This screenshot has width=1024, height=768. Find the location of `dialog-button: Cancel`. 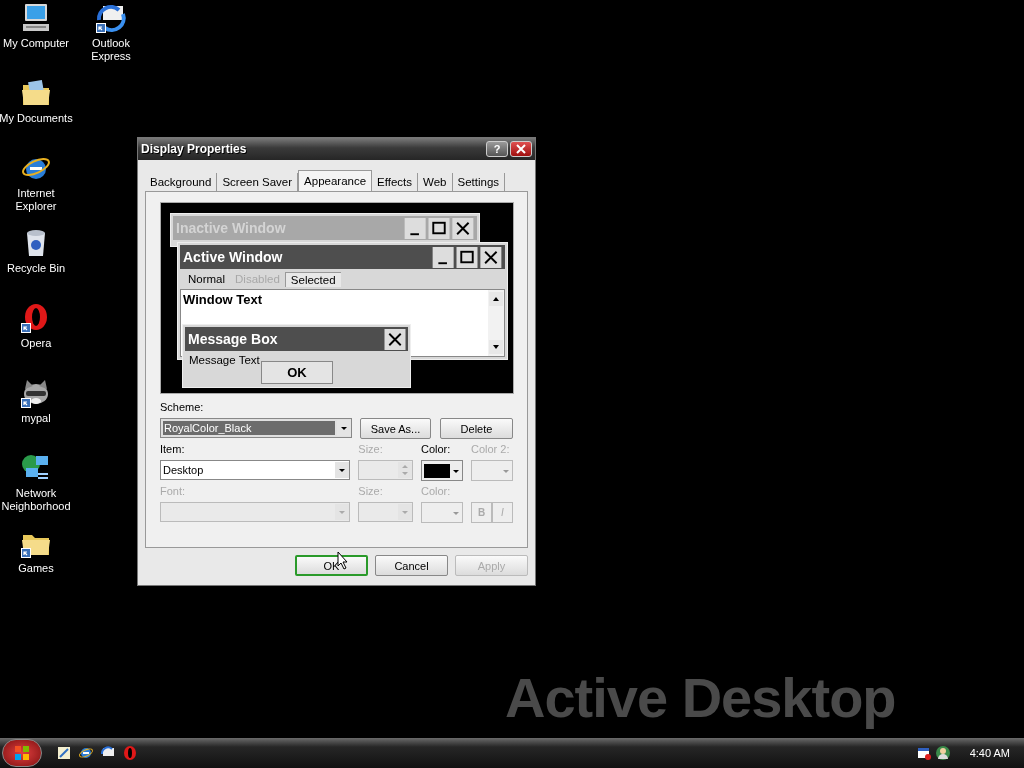

dialog-button: Cancel is located at coordinates (411, 565).